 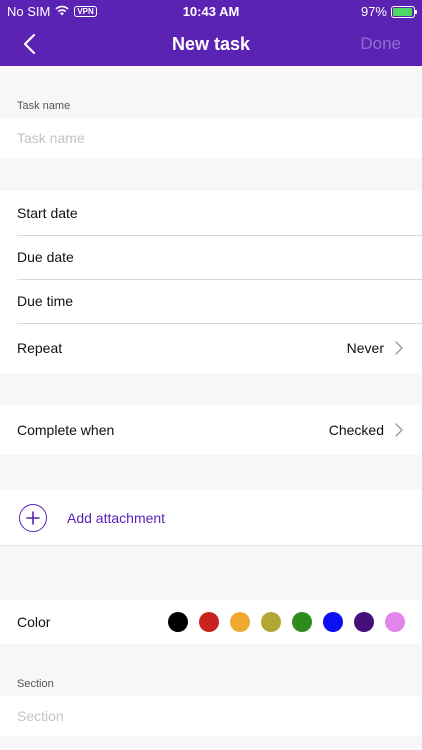 What do you see at coordinates (33, 518) in the screenshot?
I see `plus-icon` at bounding box center [33, 518].